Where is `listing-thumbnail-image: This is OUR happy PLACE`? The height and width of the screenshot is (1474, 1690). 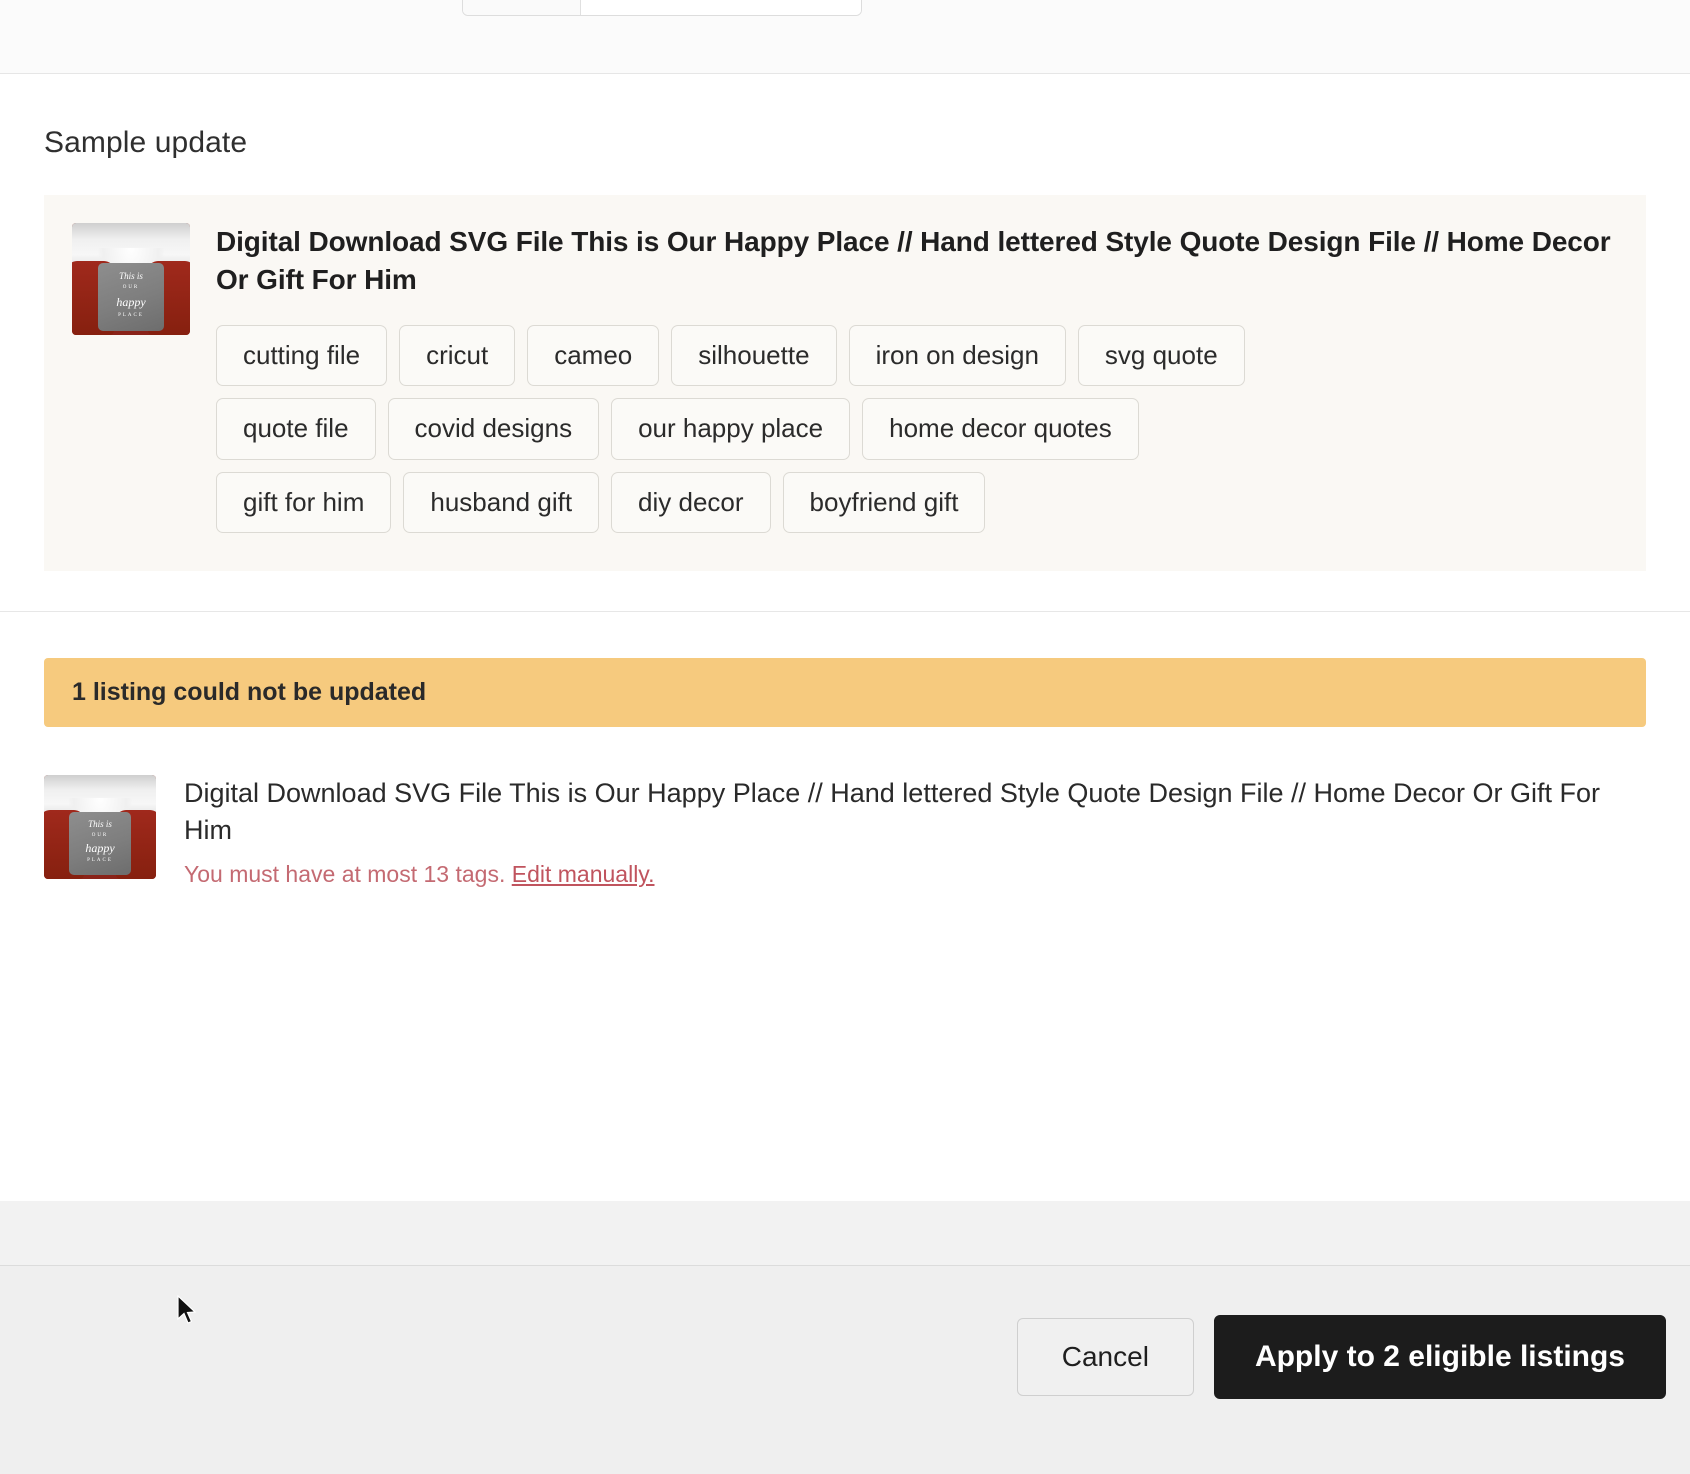
listing-thumbnail-image: This is OUR happy PLACE is located at coordinates (131, 279).